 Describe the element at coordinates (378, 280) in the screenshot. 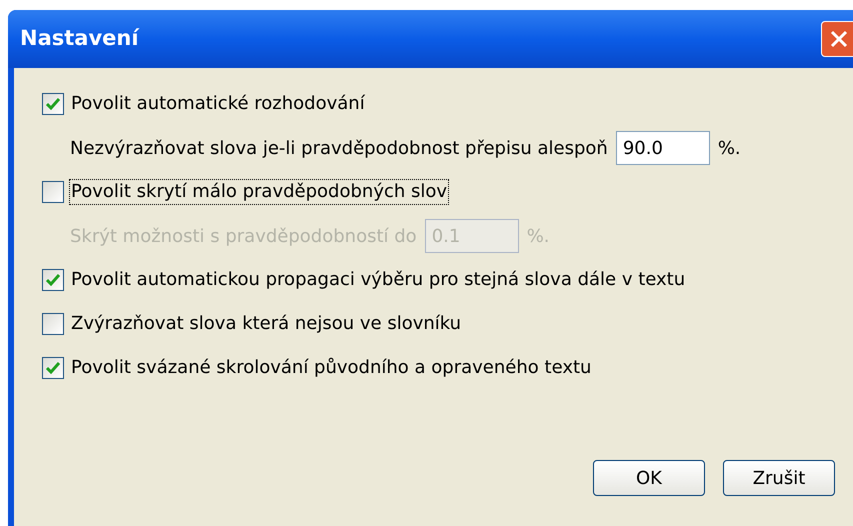

I see `checkbox-label: Povolit automatickou propagaci výběru pro stejná slova dále v textu` at that location.